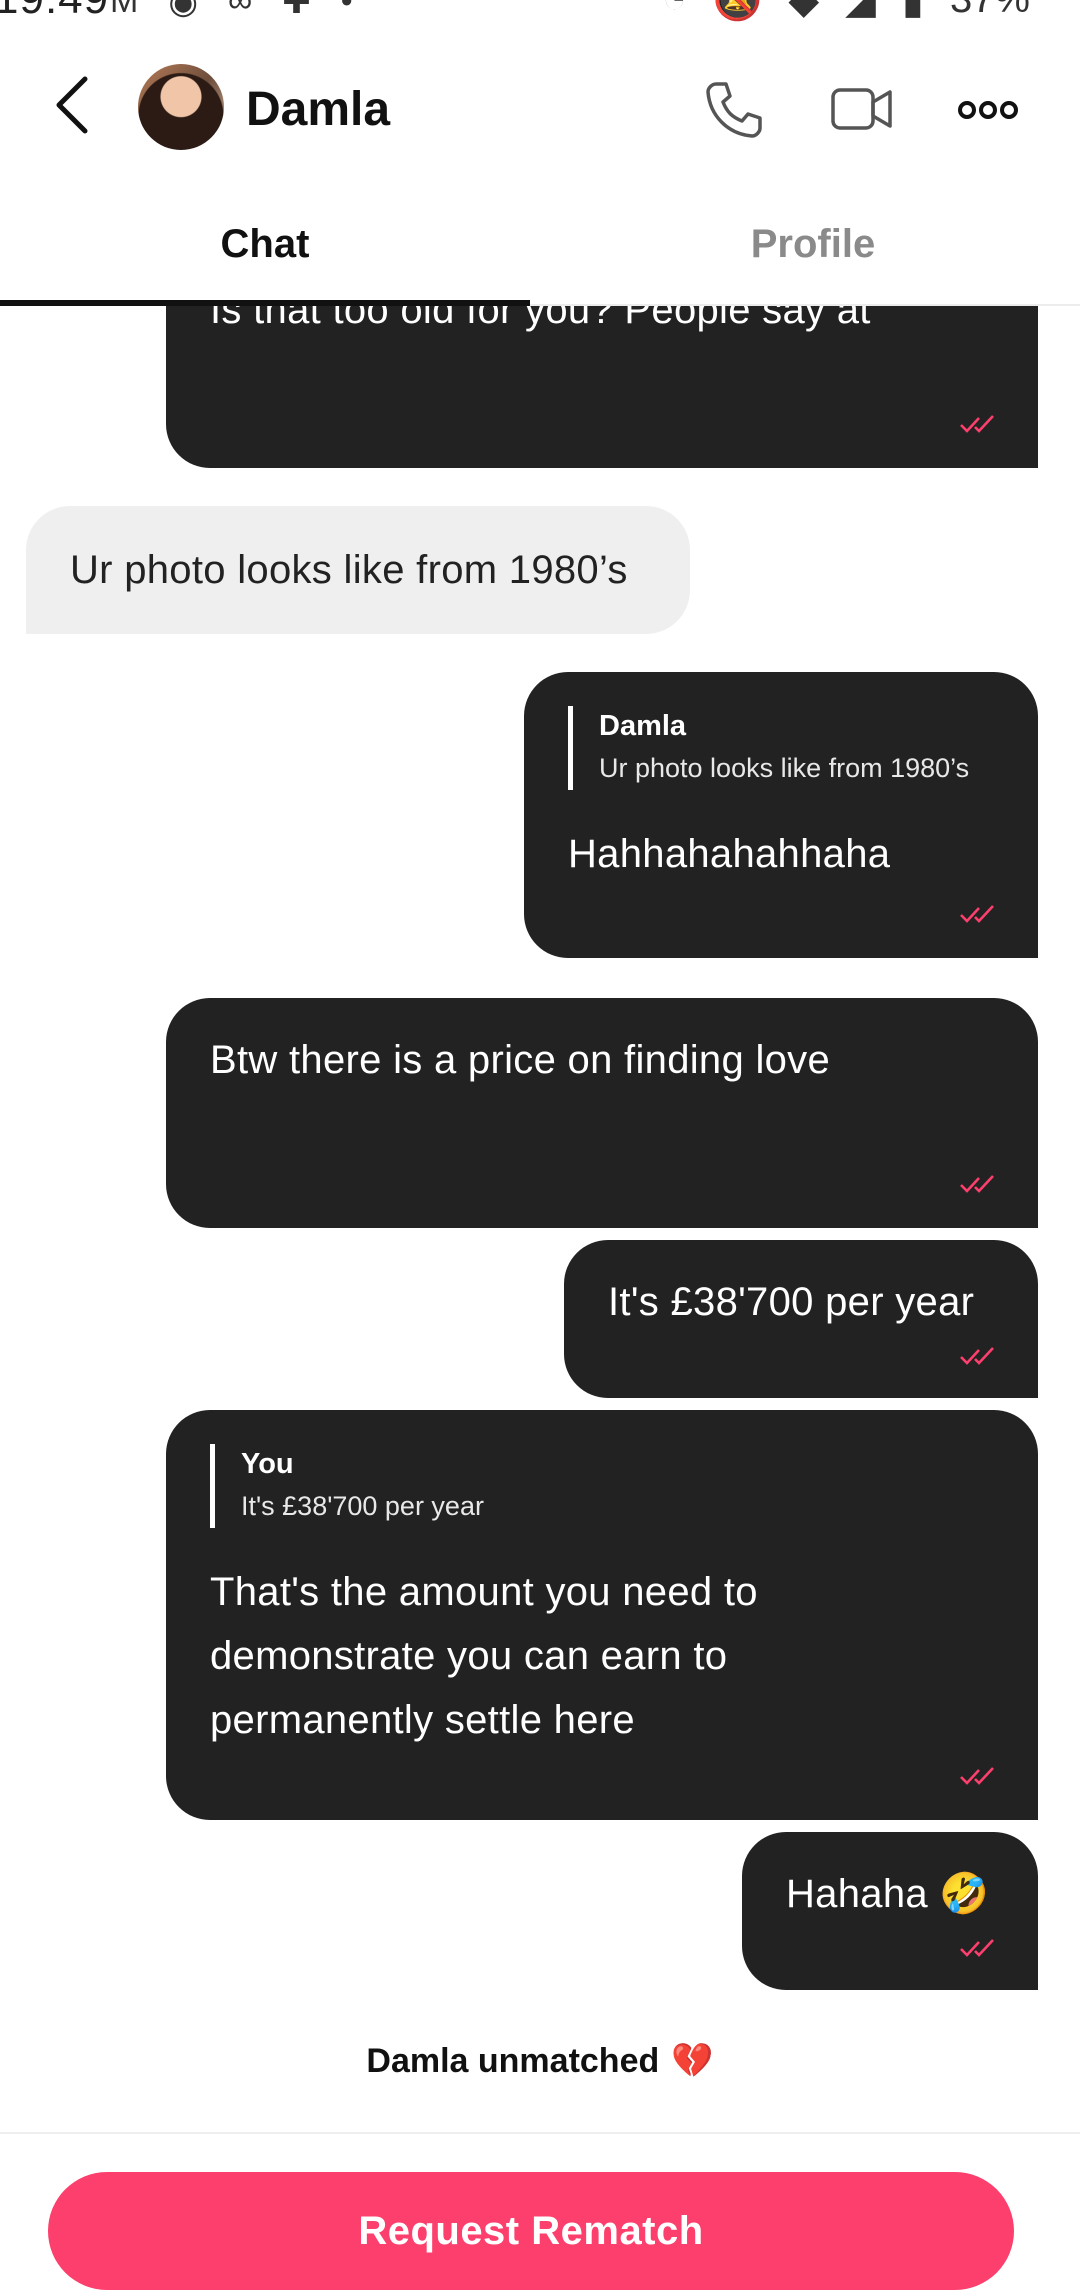 This screenshot has height=2290, width=1080. I want to click on message-bubble-outgoing: It's £38'700 per year, so click(801, 1319).